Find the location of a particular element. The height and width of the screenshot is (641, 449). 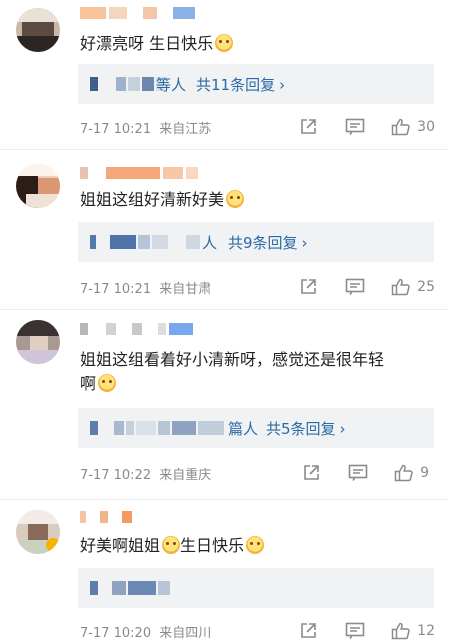

comment-location: 来自甘肃 is located at coordinates (185, 289).